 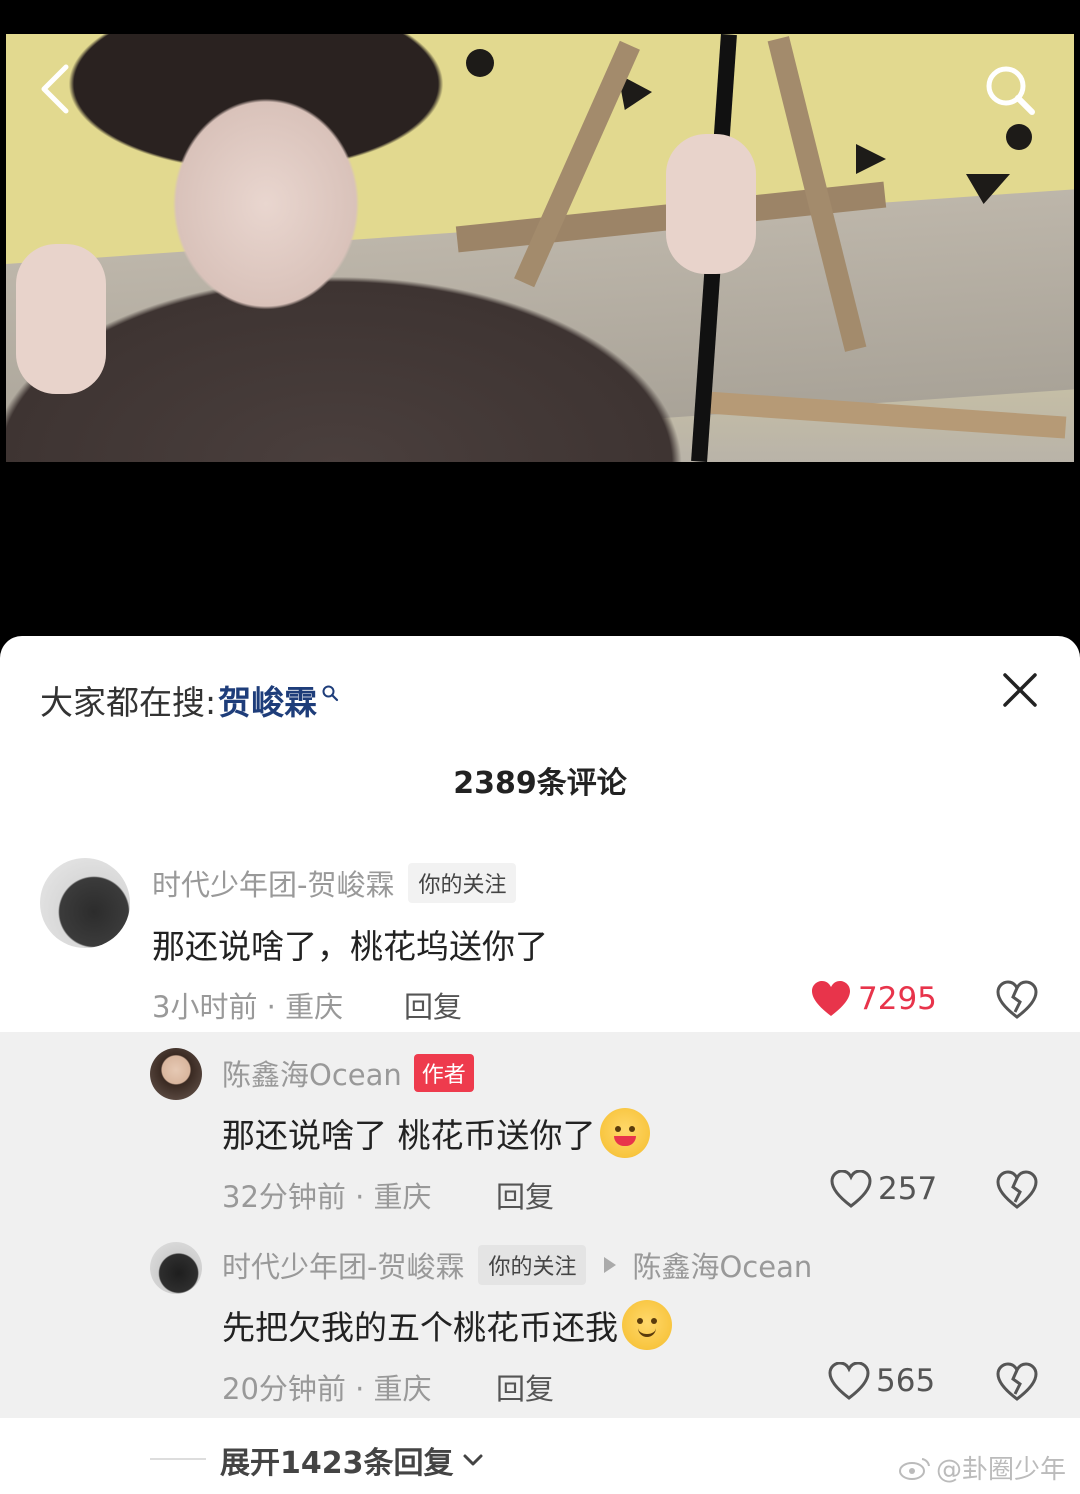 What do you see at coordinates (327, 1197) in the screenshot?
I see `reply-time-location: 32分钟前 · 重庆` at bounding box center [327, 1197].